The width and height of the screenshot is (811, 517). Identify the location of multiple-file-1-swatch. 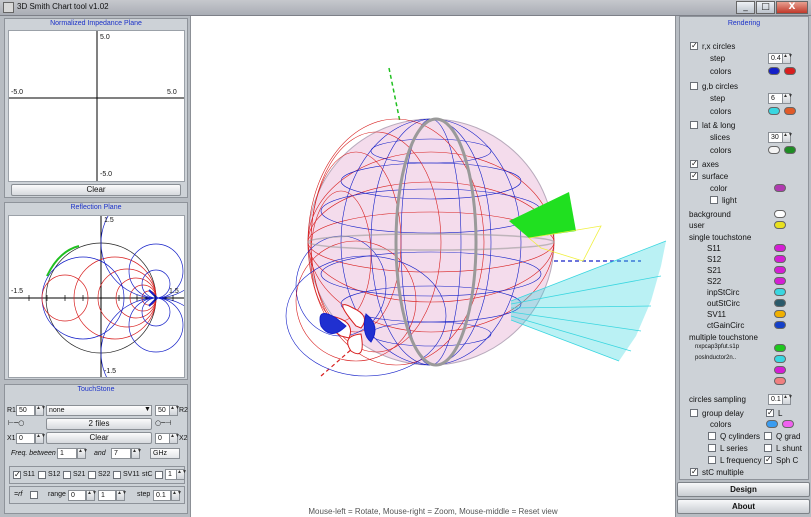
(780, 348).